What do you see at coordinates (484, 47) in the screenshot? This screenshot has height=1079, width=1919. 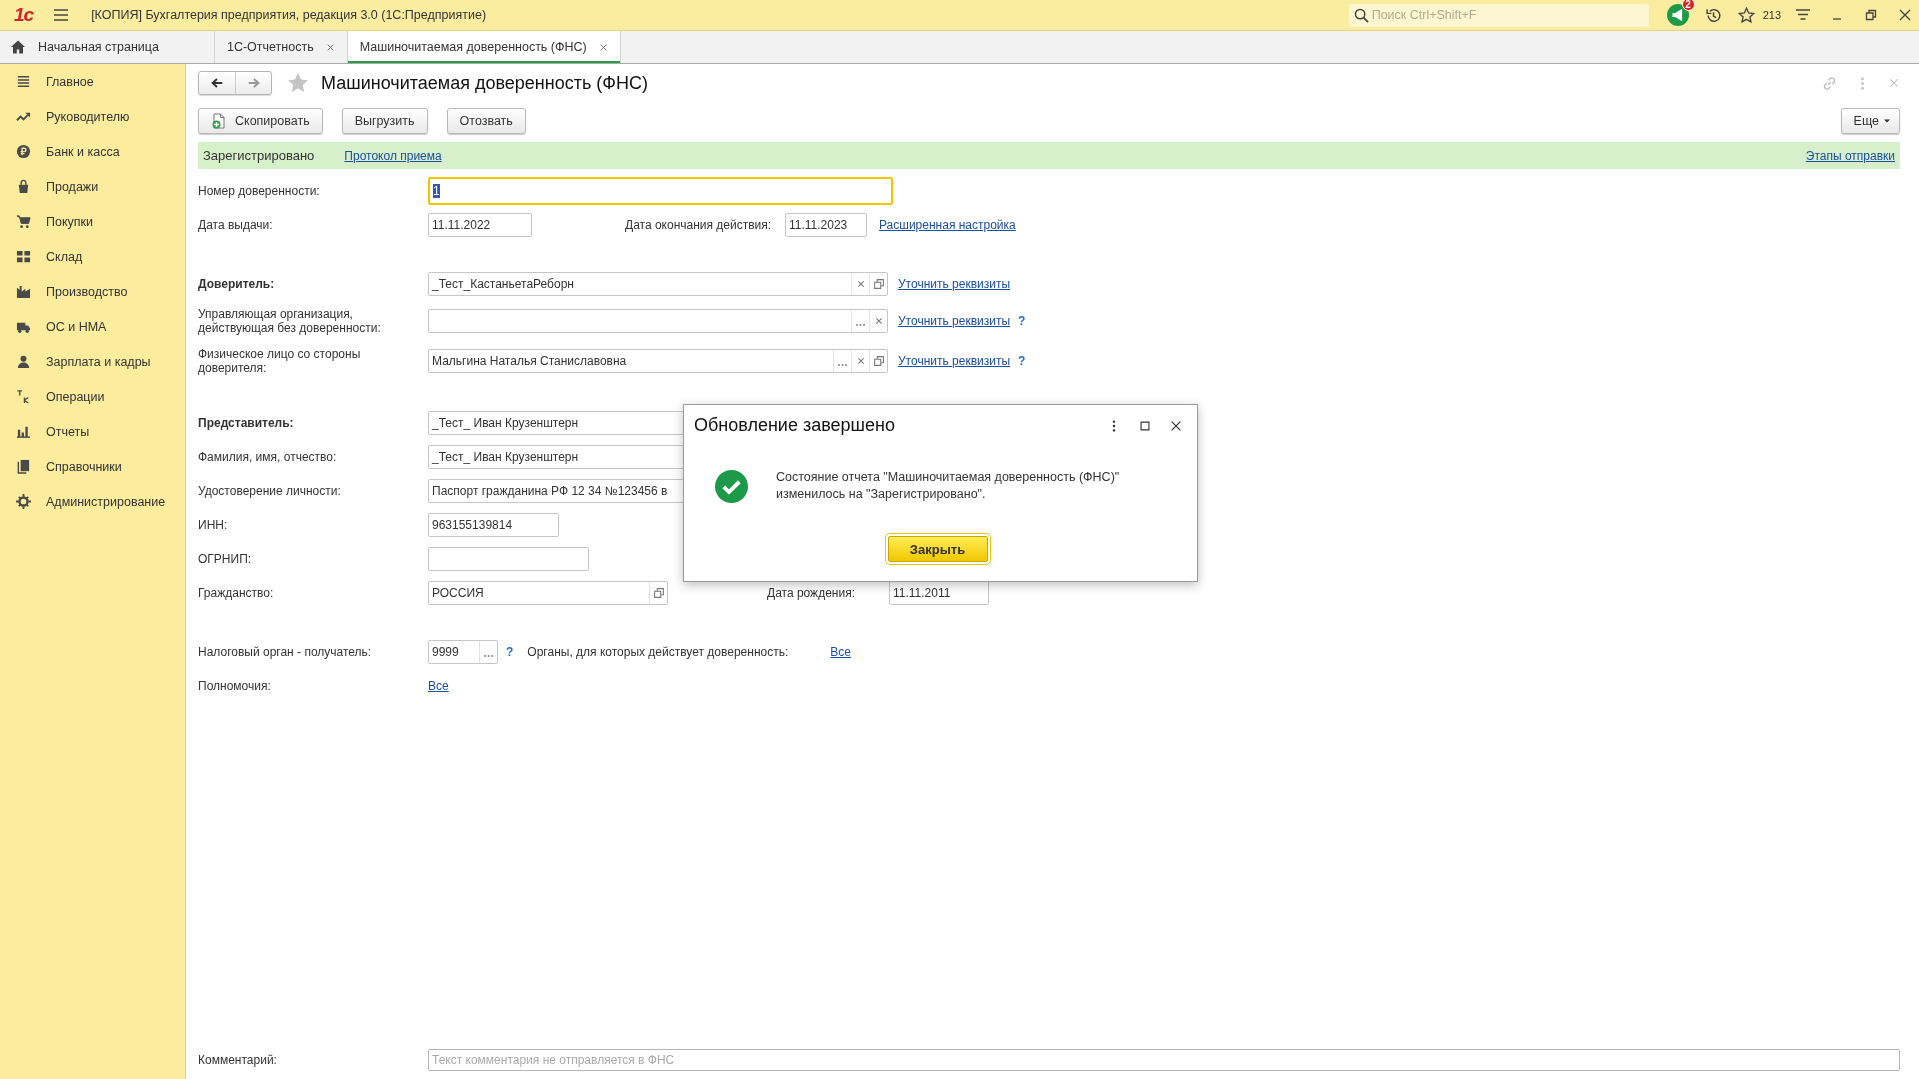 I see `tab: Машиночитаемая доверенность (ФНС)` at bounding box center [484, 47].